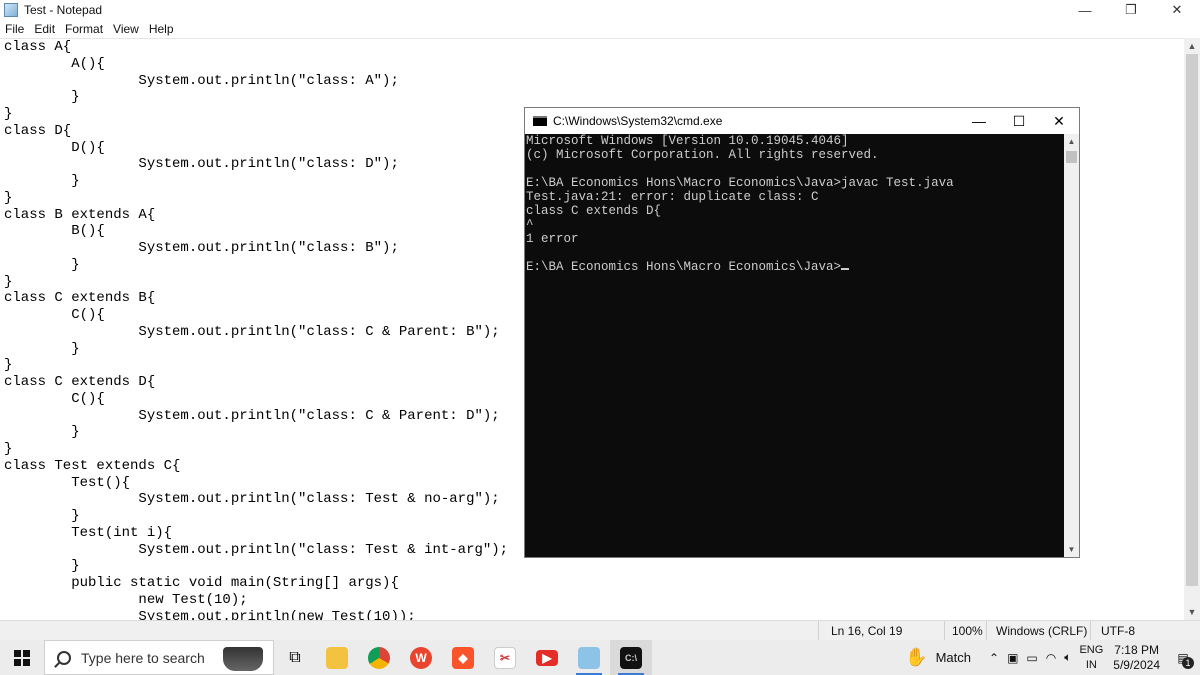 Image resolution: width=1200 pixels, height=675 pixels. Describe the element at coordinates (84, 29) in the screenshot. I see `menu-format: Format` at that location.